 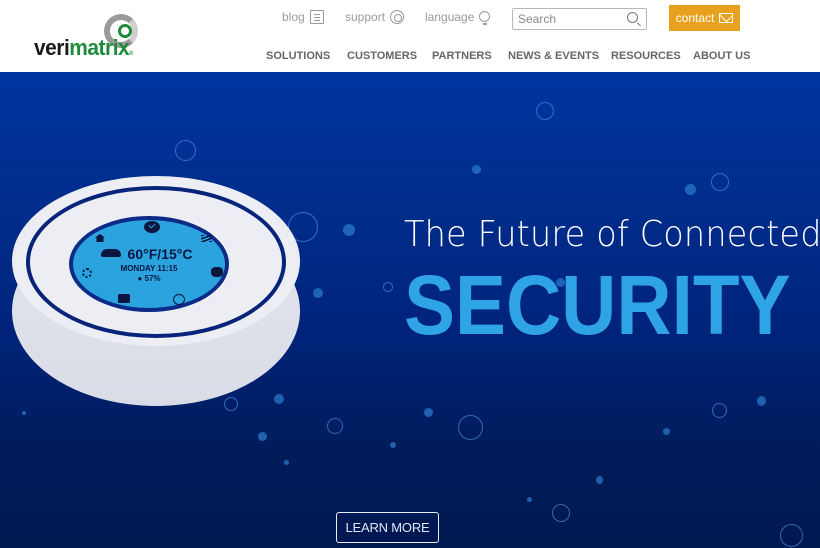 I want to click on screen-temperature: 60°F/15°C, so click(x=160, y=254).